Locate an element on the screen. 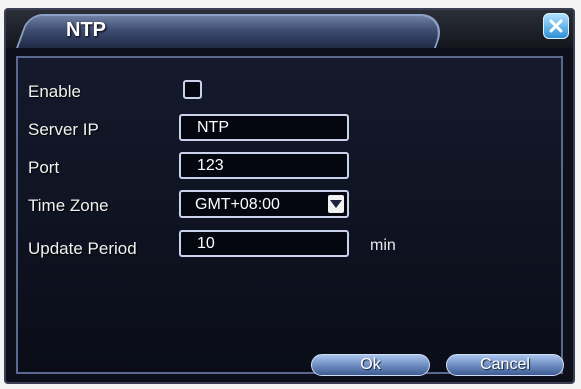 This screenshot has height=389, width=581. ok-button: Ok is located at coordinates (370, 365).